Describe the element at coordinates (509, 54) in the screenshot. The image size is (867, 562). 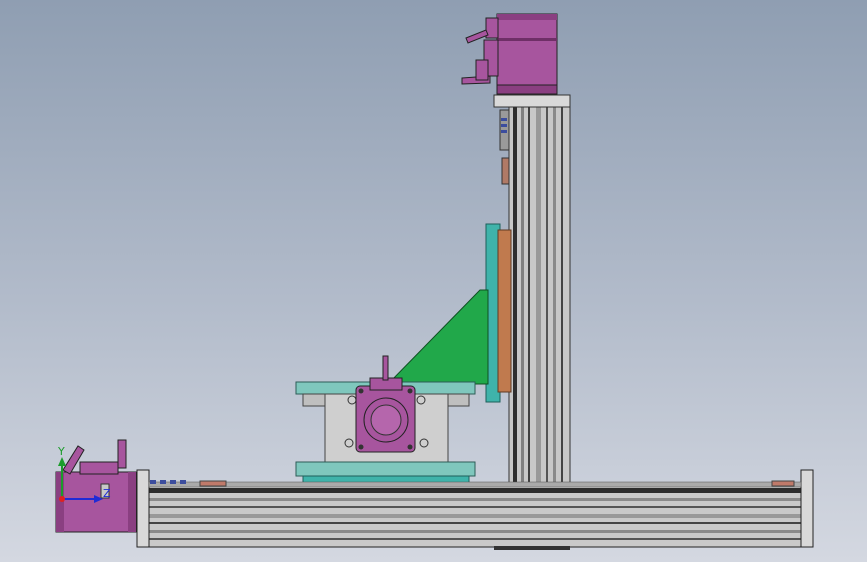
I see `z-axis-motor` at that location.